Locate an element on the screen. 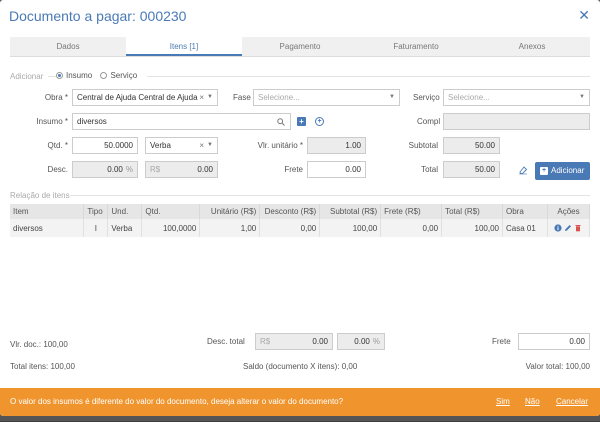  frete-input: 0.00 is located at coordinates (336, 169).